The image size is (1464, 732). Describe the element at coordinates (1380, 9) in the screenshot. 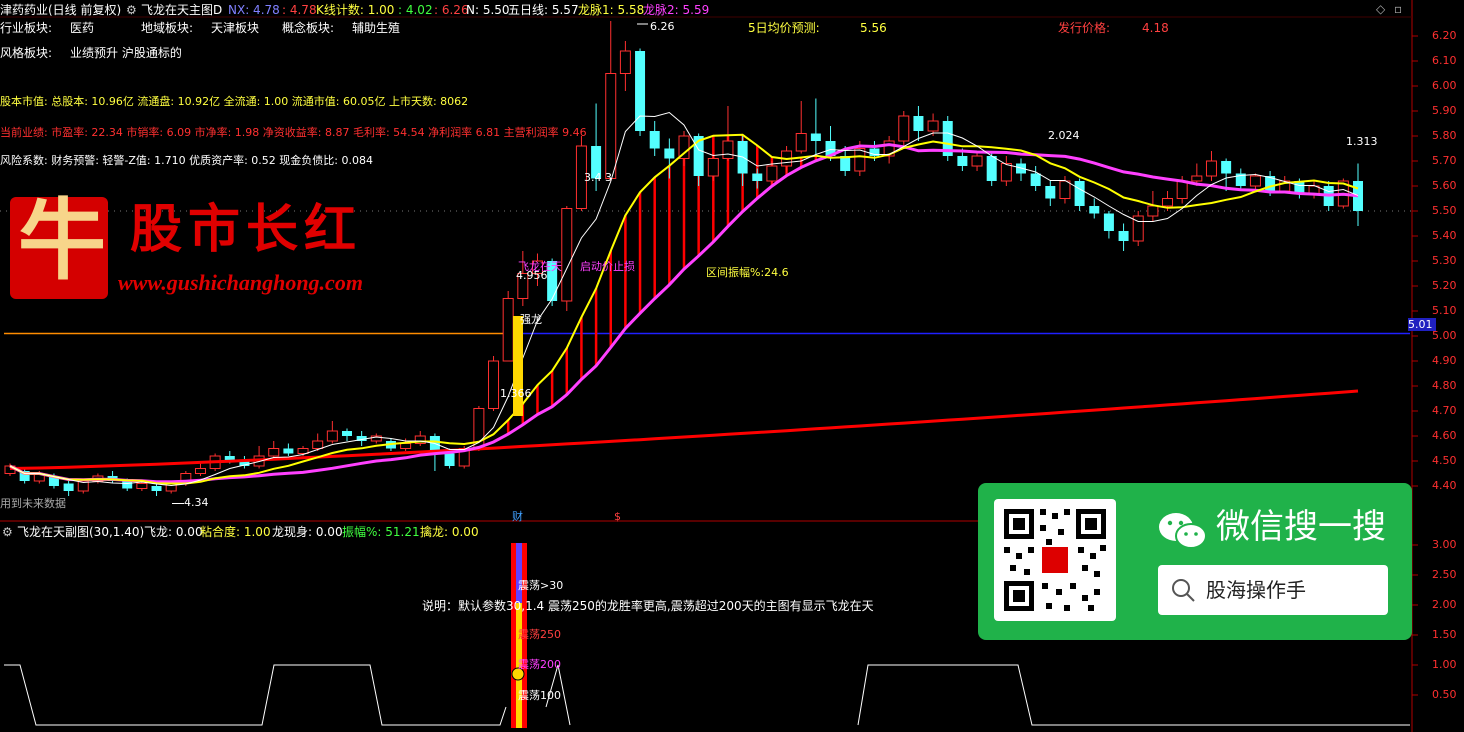

I see `diamond-icon: ◇` at that location.